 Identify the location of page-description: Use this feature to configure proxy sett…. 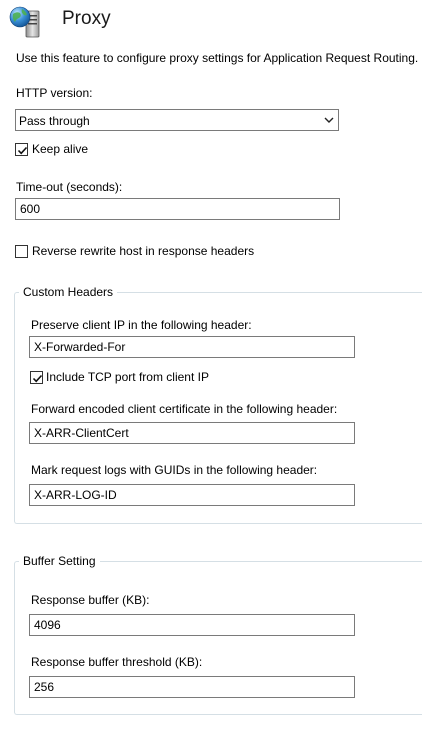
(217, 58).